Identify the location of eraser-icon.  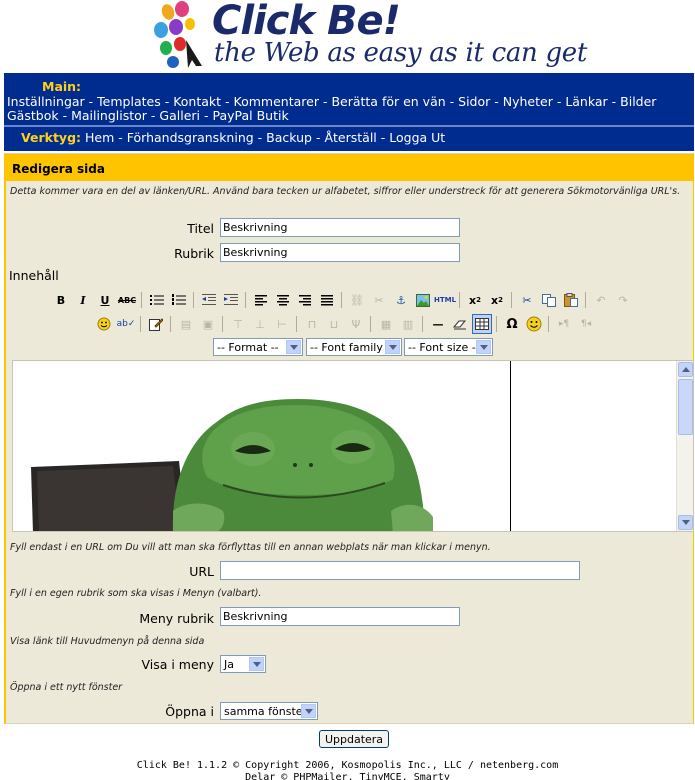
(460, 324).